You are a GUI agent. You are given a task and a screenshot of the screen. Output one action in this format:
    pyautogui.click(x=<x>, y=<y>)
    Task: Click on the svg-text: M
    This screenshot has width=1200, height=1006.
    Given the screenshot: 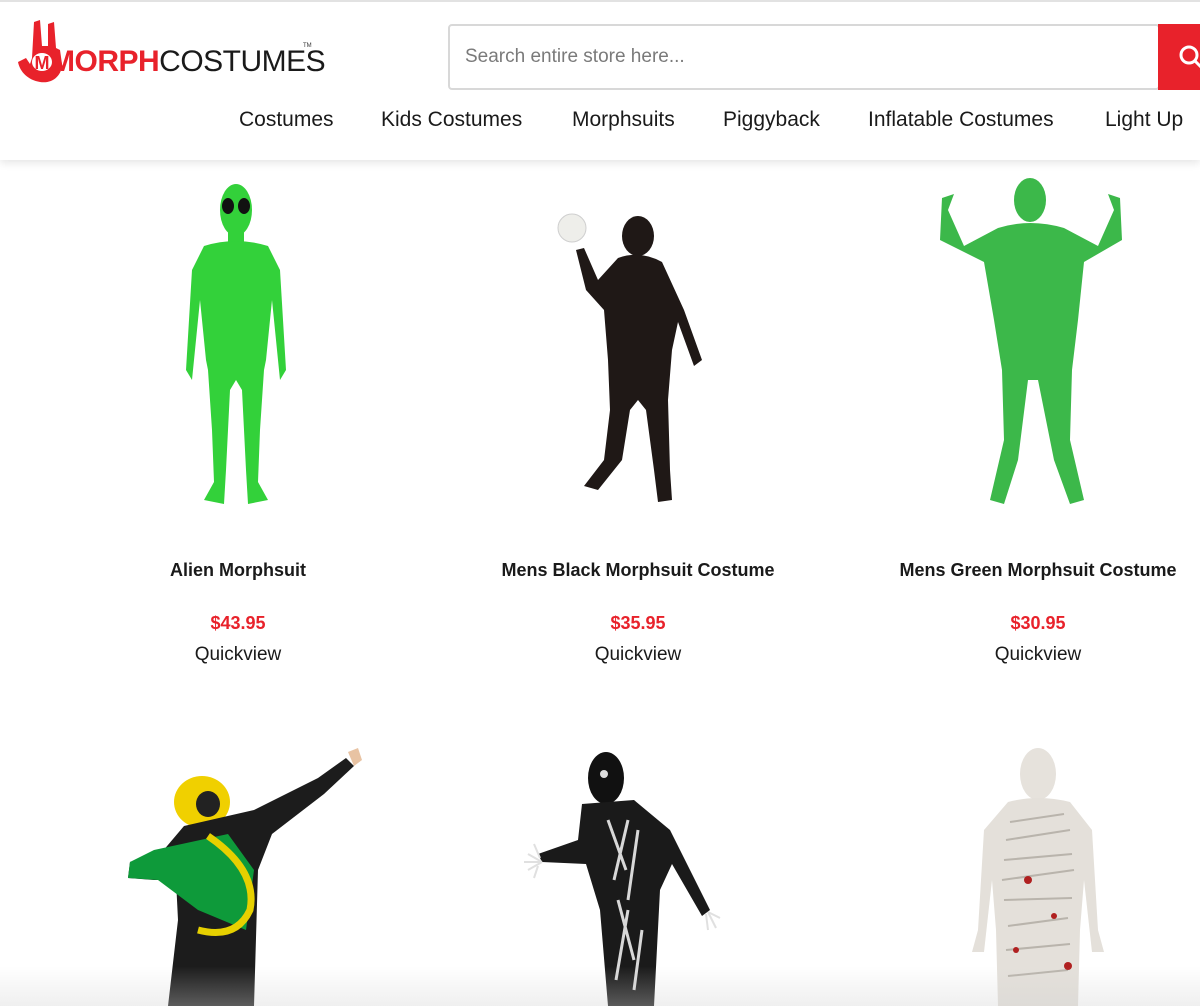 What is the action you would take?
    pyautogui.click(x=42, y=63)
    